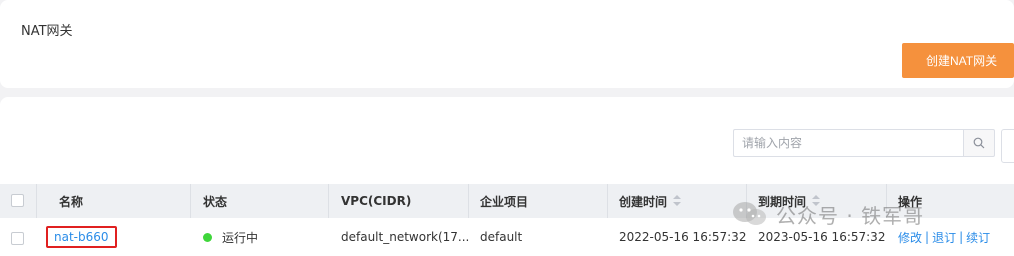 This screenshot has height=256, width=1014. Describe the element at coordinates (47, 31) in the screenshot. I see `page-title: NAT网关` at that location.